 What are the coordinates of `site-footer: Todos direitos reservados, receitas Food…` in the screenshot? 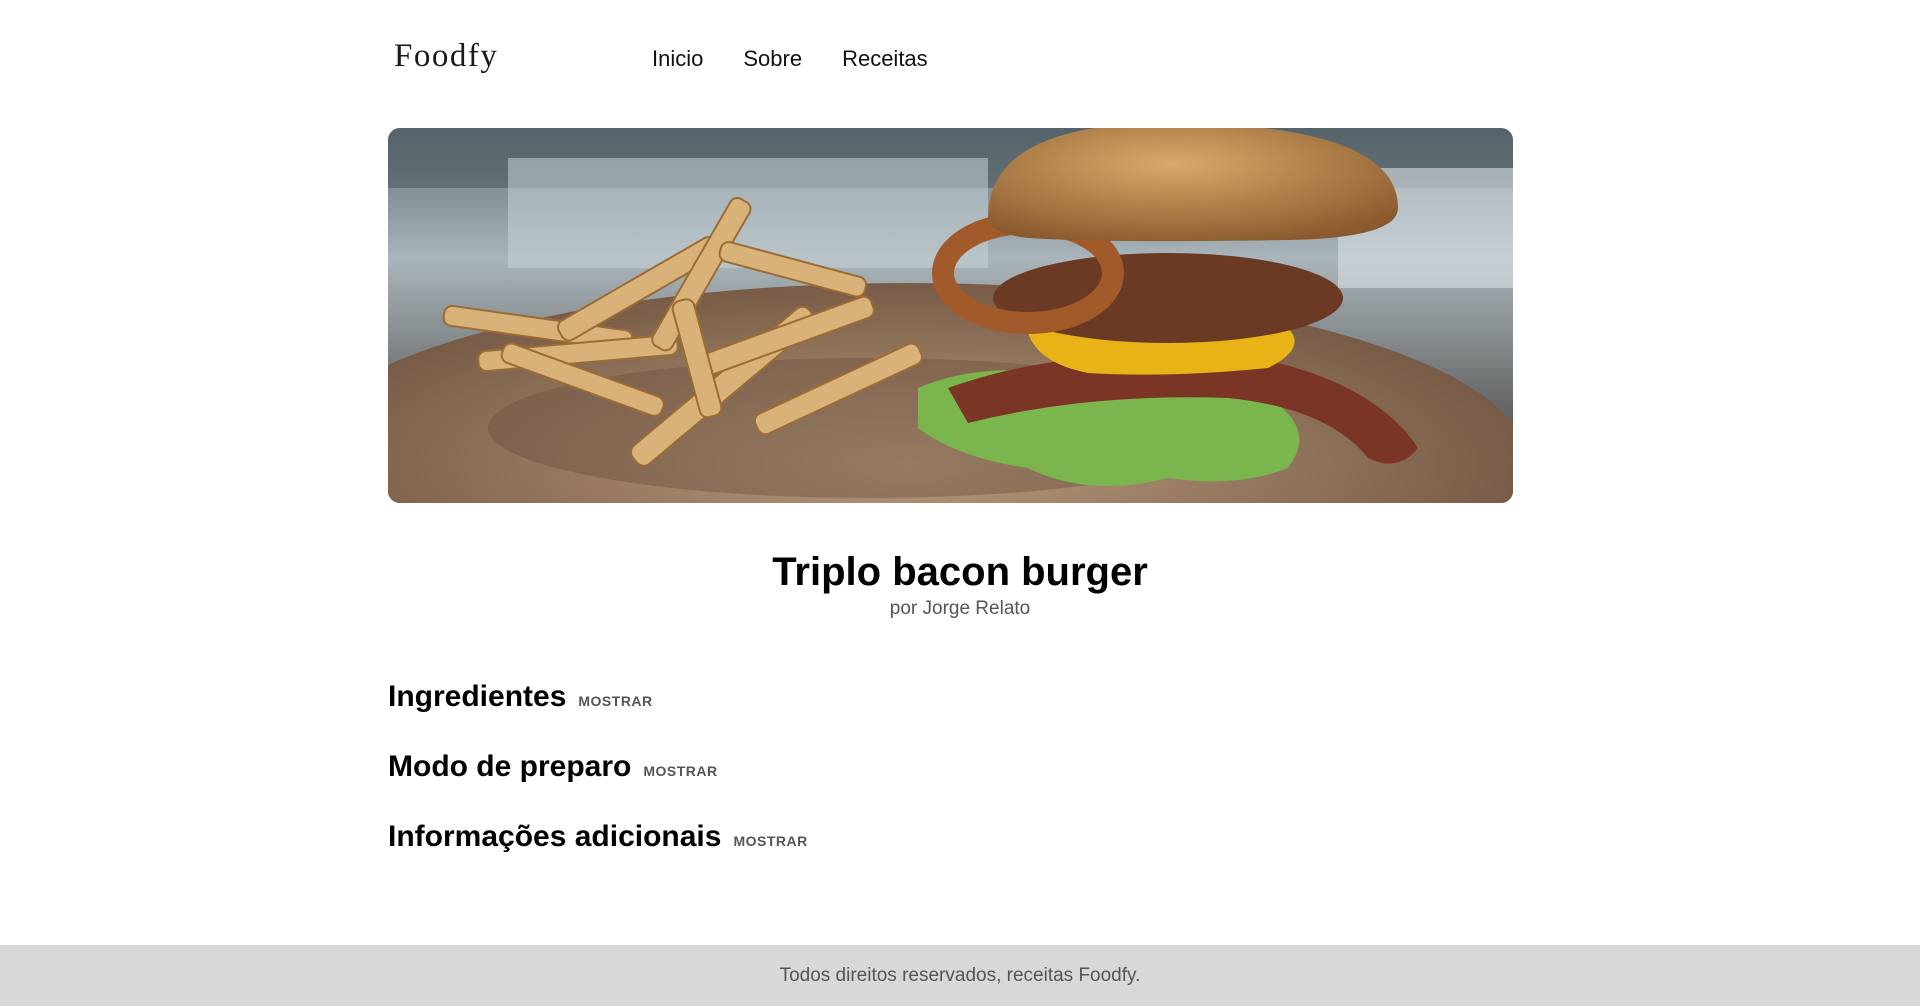 It's located at (960, 975).